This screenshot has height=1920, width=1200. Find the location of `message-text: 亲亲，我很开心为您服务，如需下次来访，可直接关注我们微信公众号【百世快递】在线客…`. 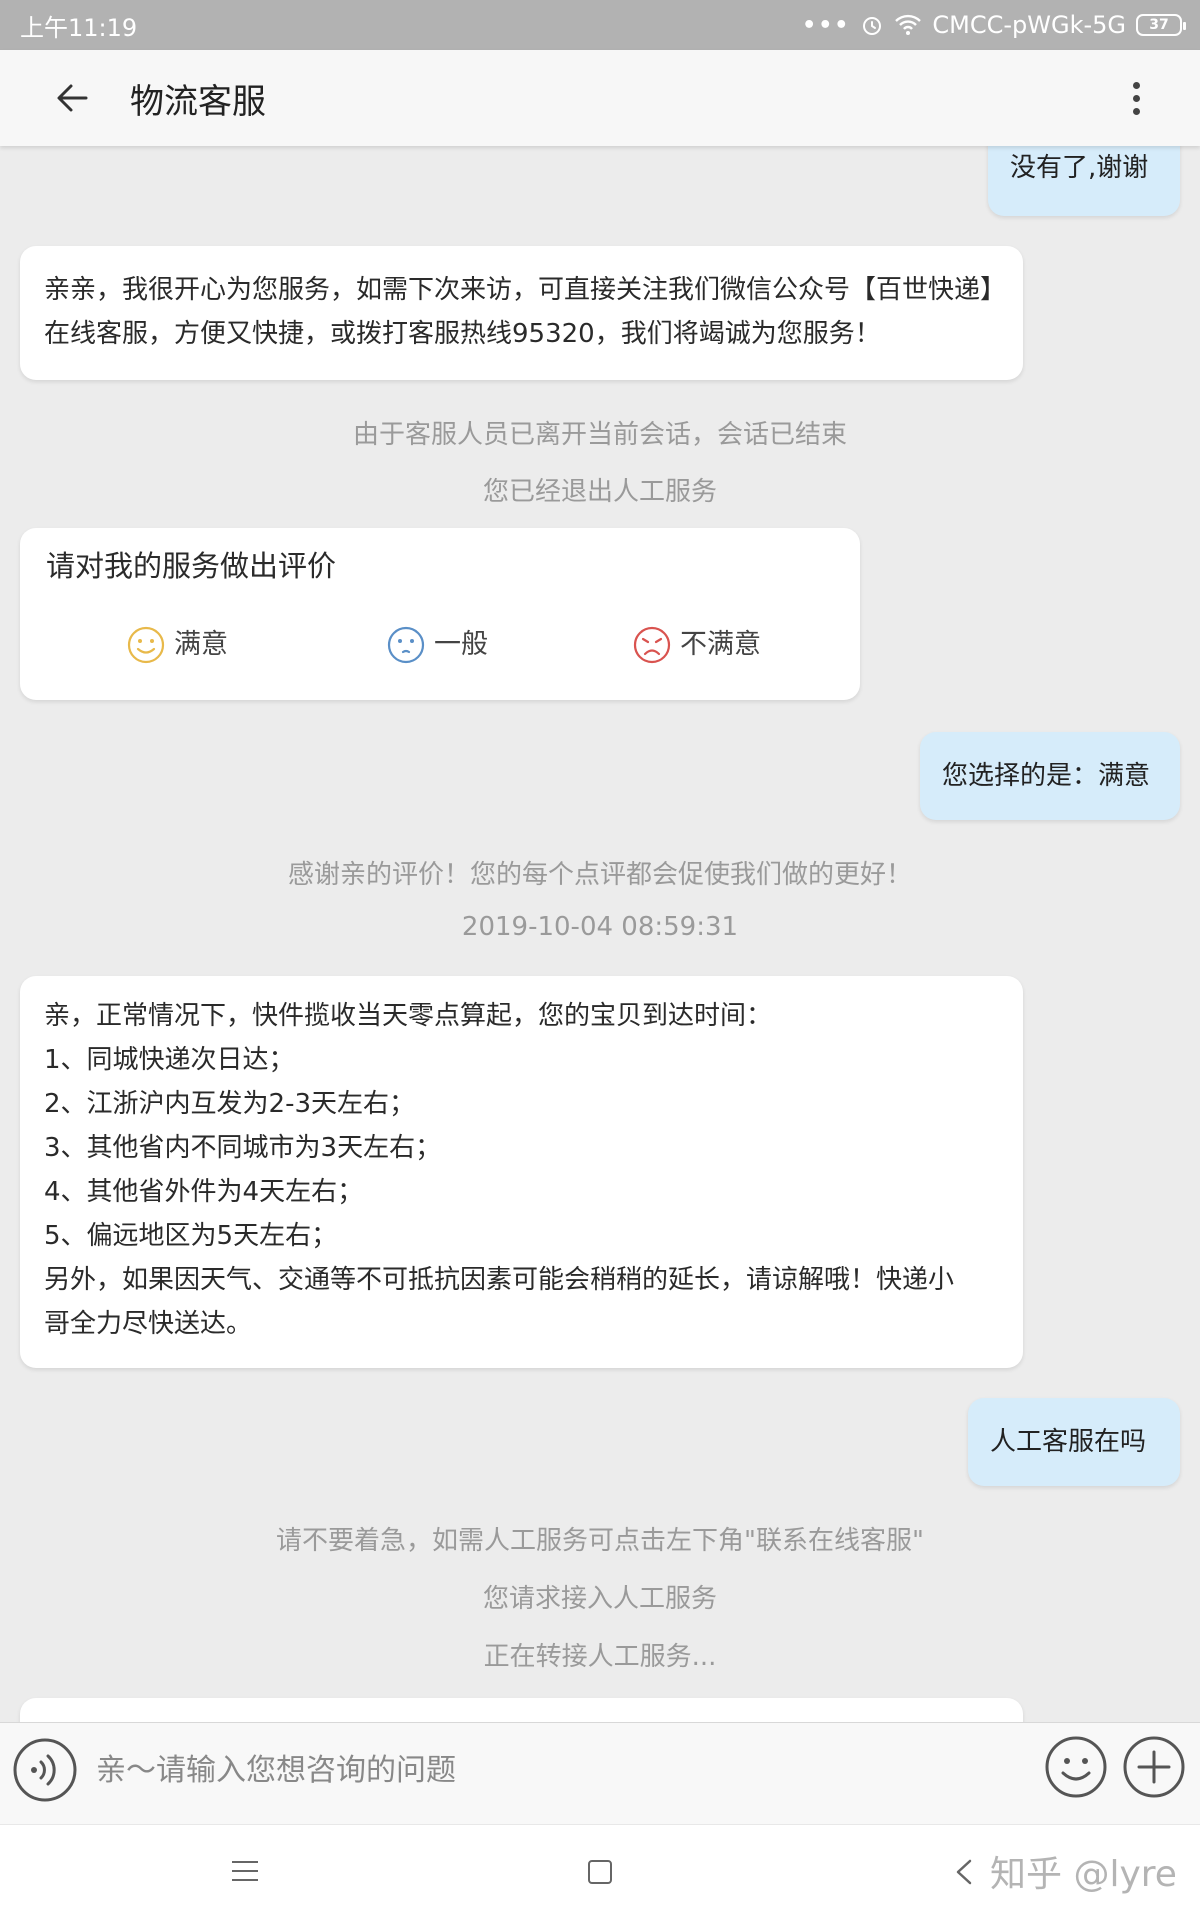

message-text: 亲亲，我很开心为您服务，如需下次来访，可直接关注我们微信公众号【百世快递】在线客… is located at coordinates (519, 312).